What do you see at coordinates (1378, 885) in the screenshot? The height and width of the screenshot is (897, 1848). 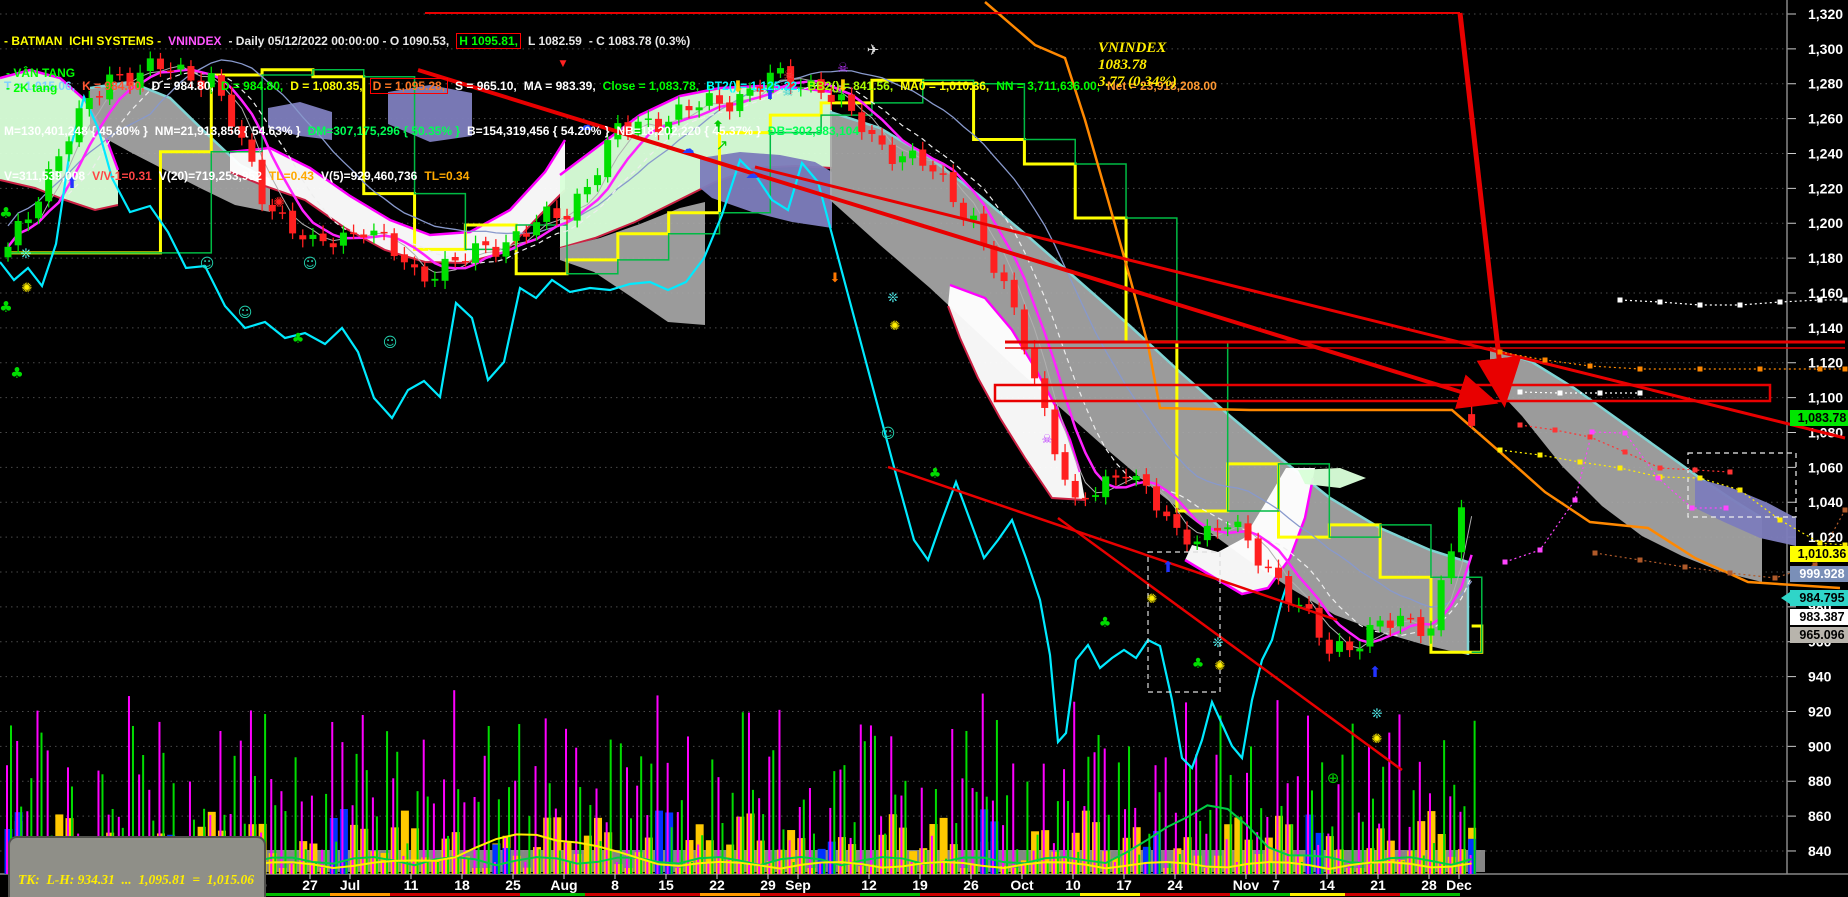 I see `x-axis-label: 21` at bounding box center [1378, 885].